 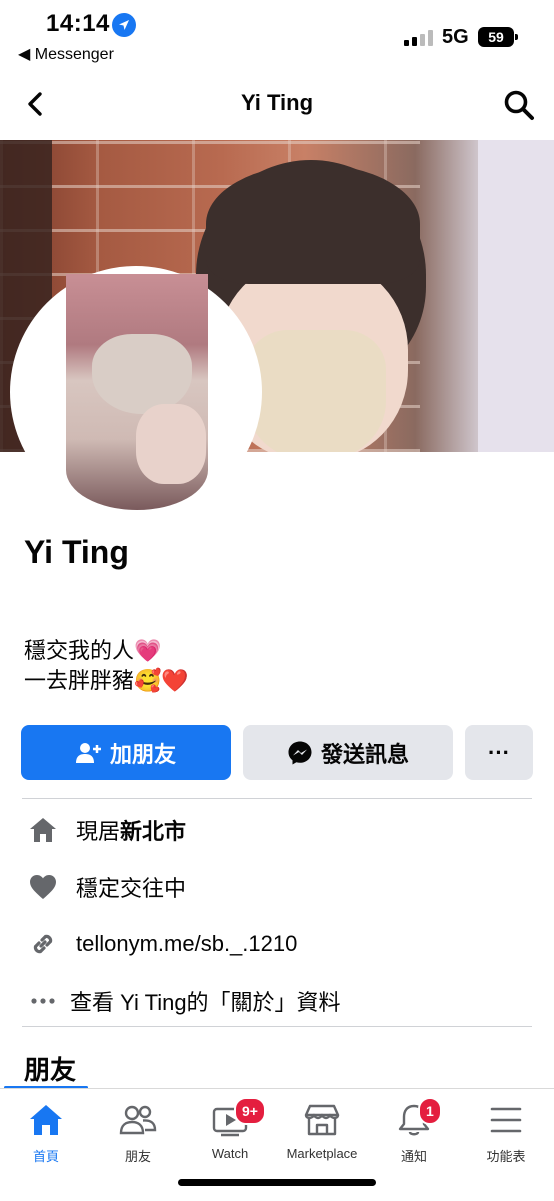 I want to click on tab-watch: 9+ Watch, so click(x=230, y=1129).